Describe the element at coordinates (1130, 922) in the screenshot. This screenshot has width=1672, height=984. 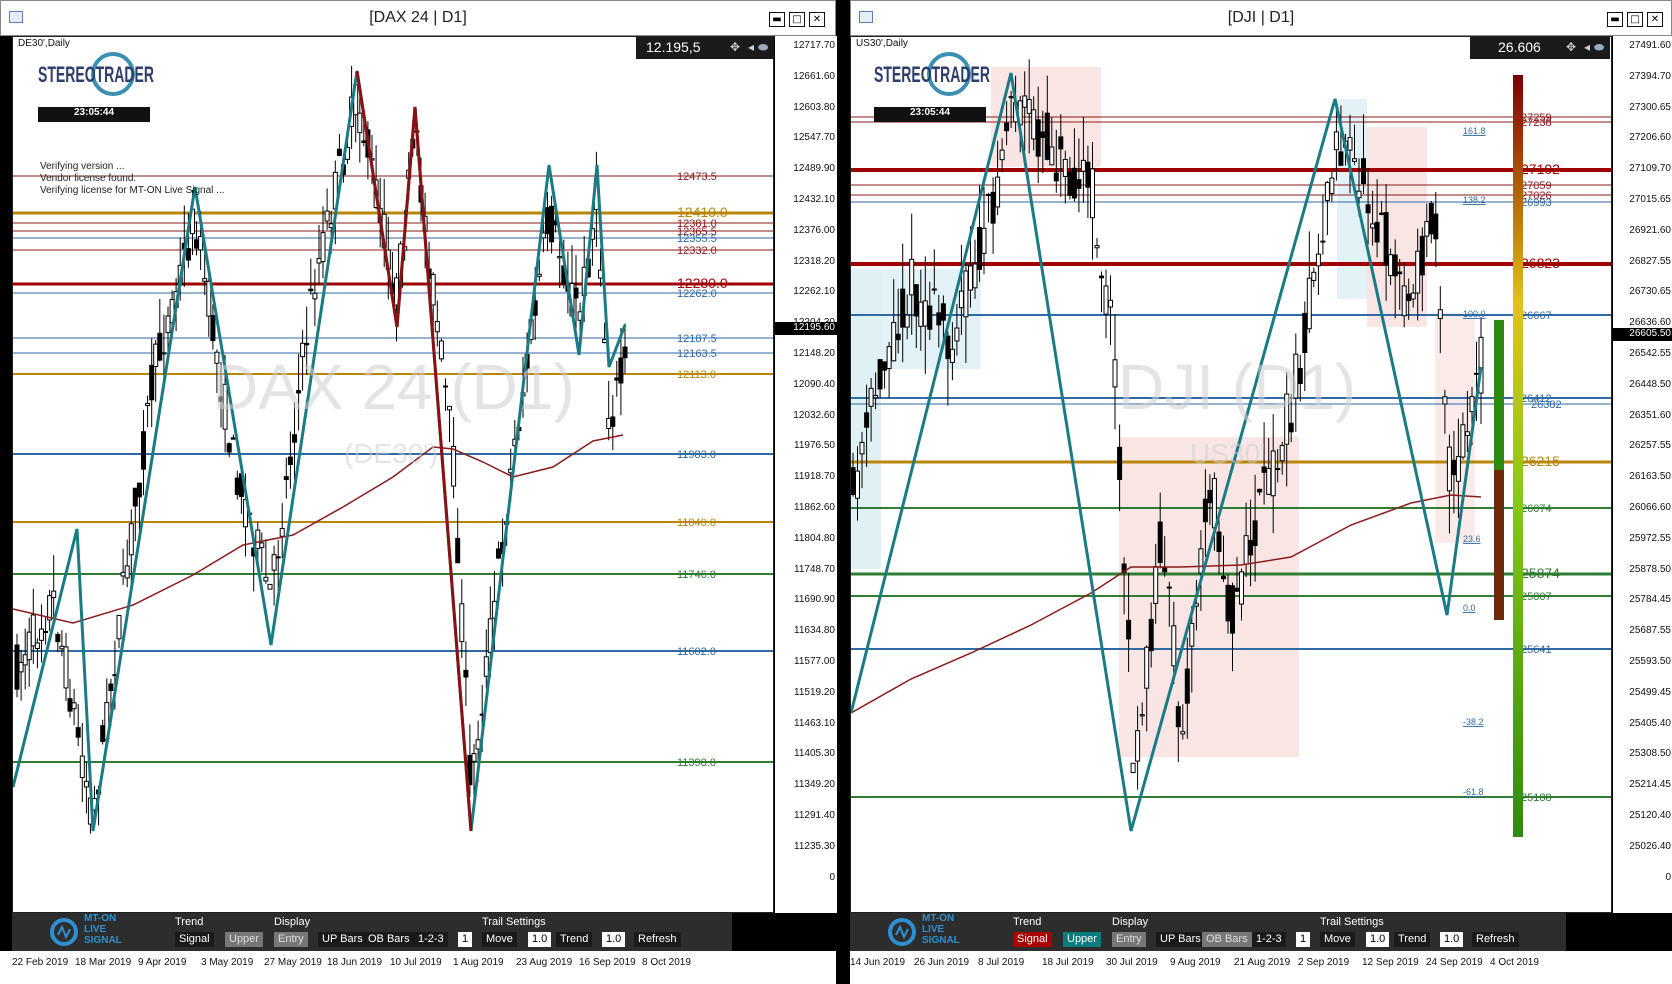
I see `display-label: Display` at that location.